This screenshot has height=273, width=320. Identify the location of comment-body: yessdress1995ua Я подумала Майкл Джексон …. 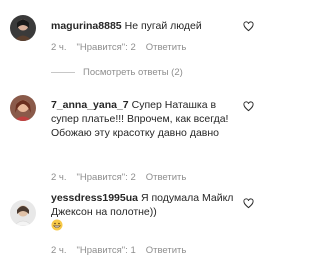
(144, 212).